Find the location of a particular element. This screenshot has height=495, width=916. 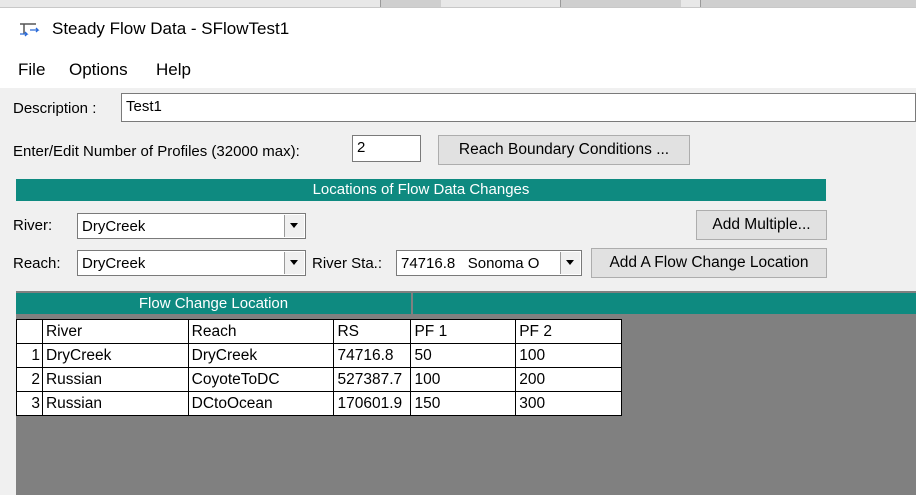

menu-help: Help is located at coordinates (173, 70).